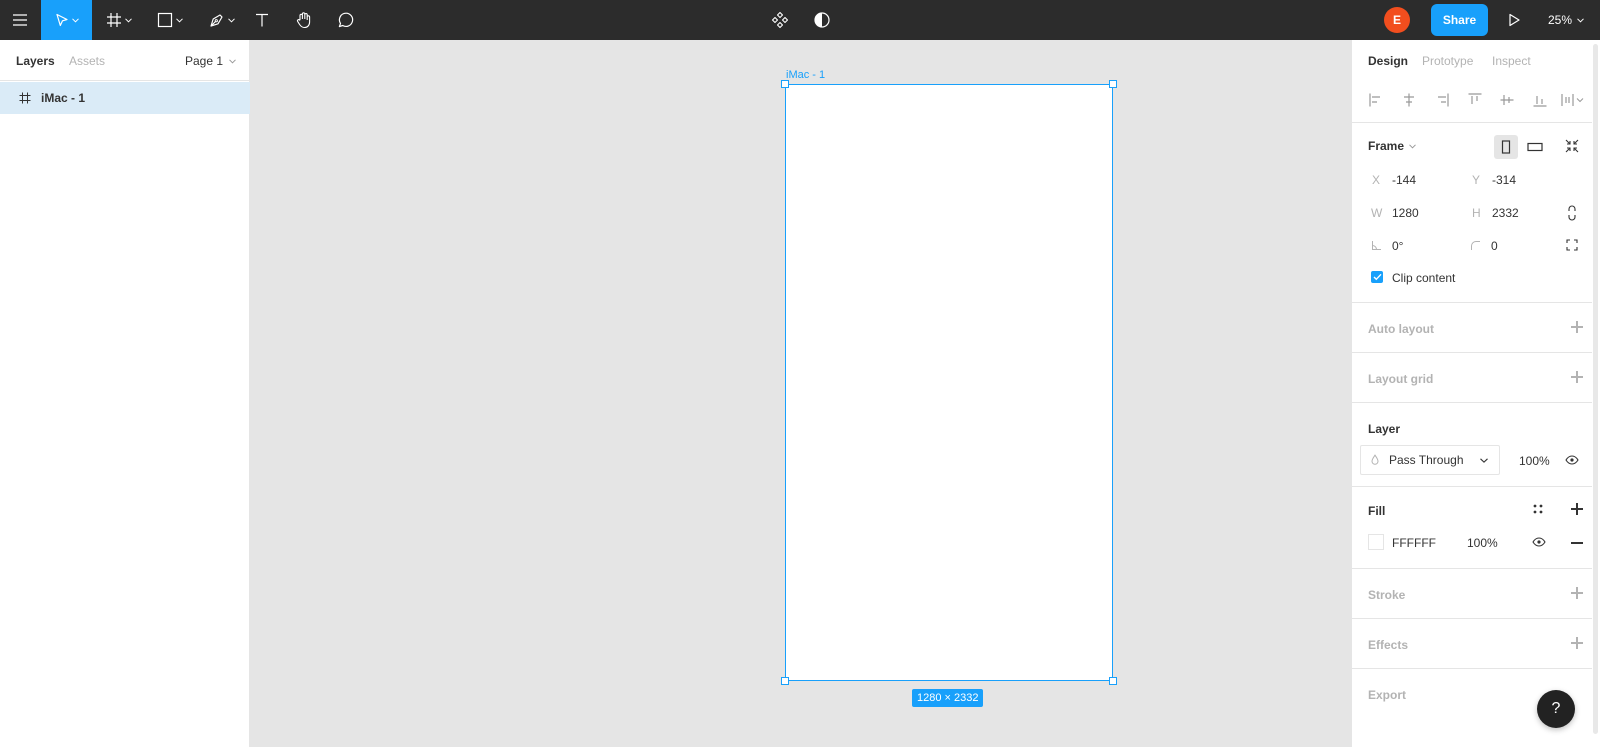  Describe the element at coordinates (1375, 459) in the screenshot. I see `drop-icon` at that location.